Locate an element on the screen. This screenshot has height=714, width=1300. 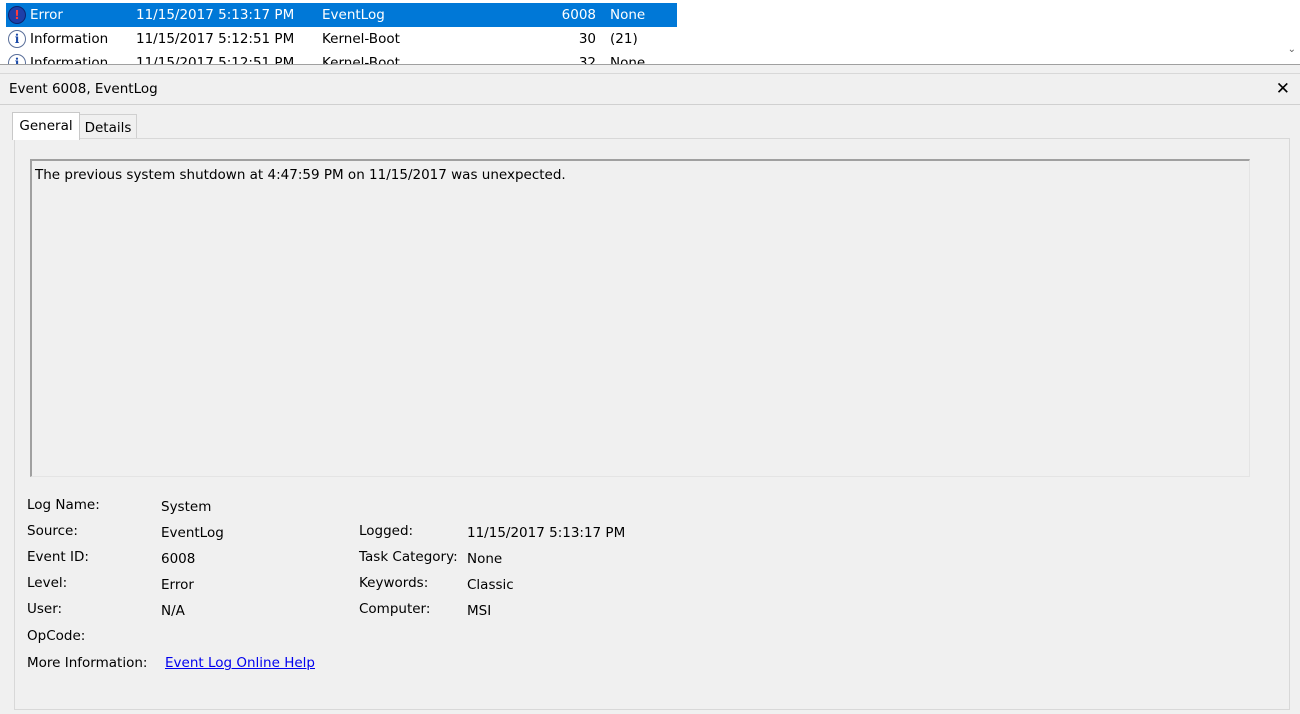
log-name-label: Log Name: is located at coordinates (63, 505).